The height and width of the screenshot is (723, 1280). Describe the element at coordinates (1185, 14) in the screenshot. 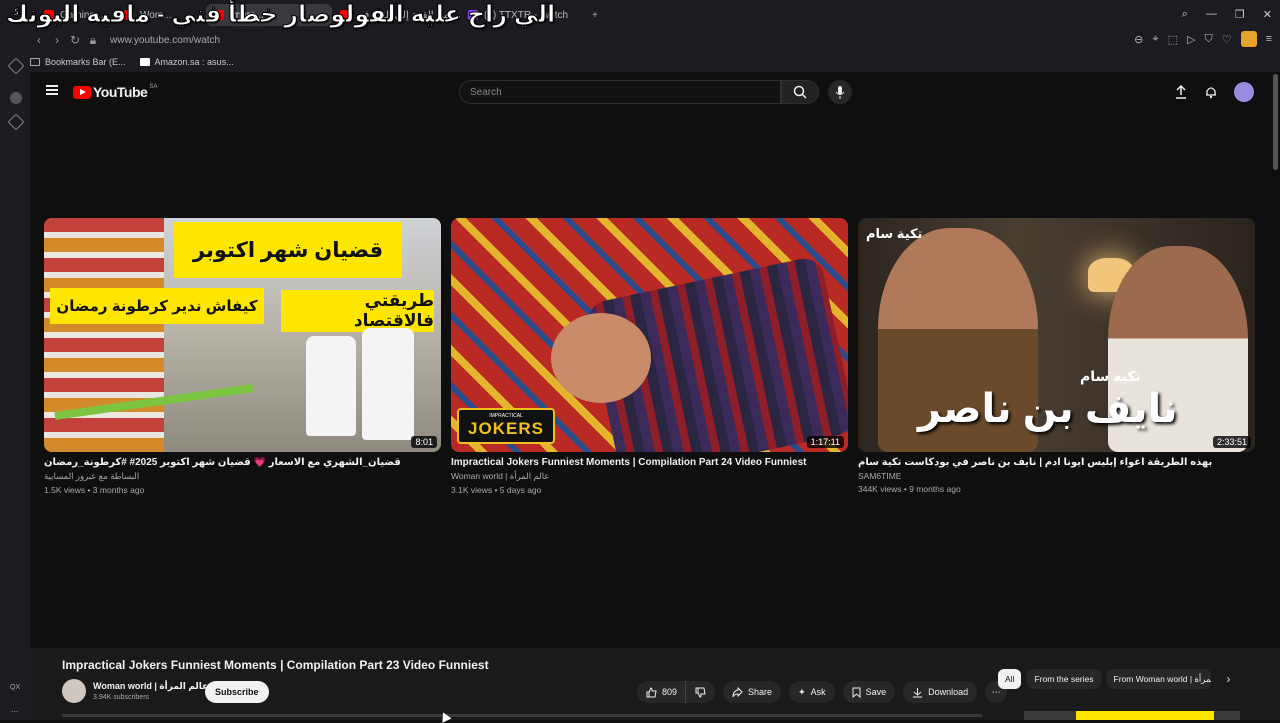

I see `search-tabs-icon: ⌕` at that location.